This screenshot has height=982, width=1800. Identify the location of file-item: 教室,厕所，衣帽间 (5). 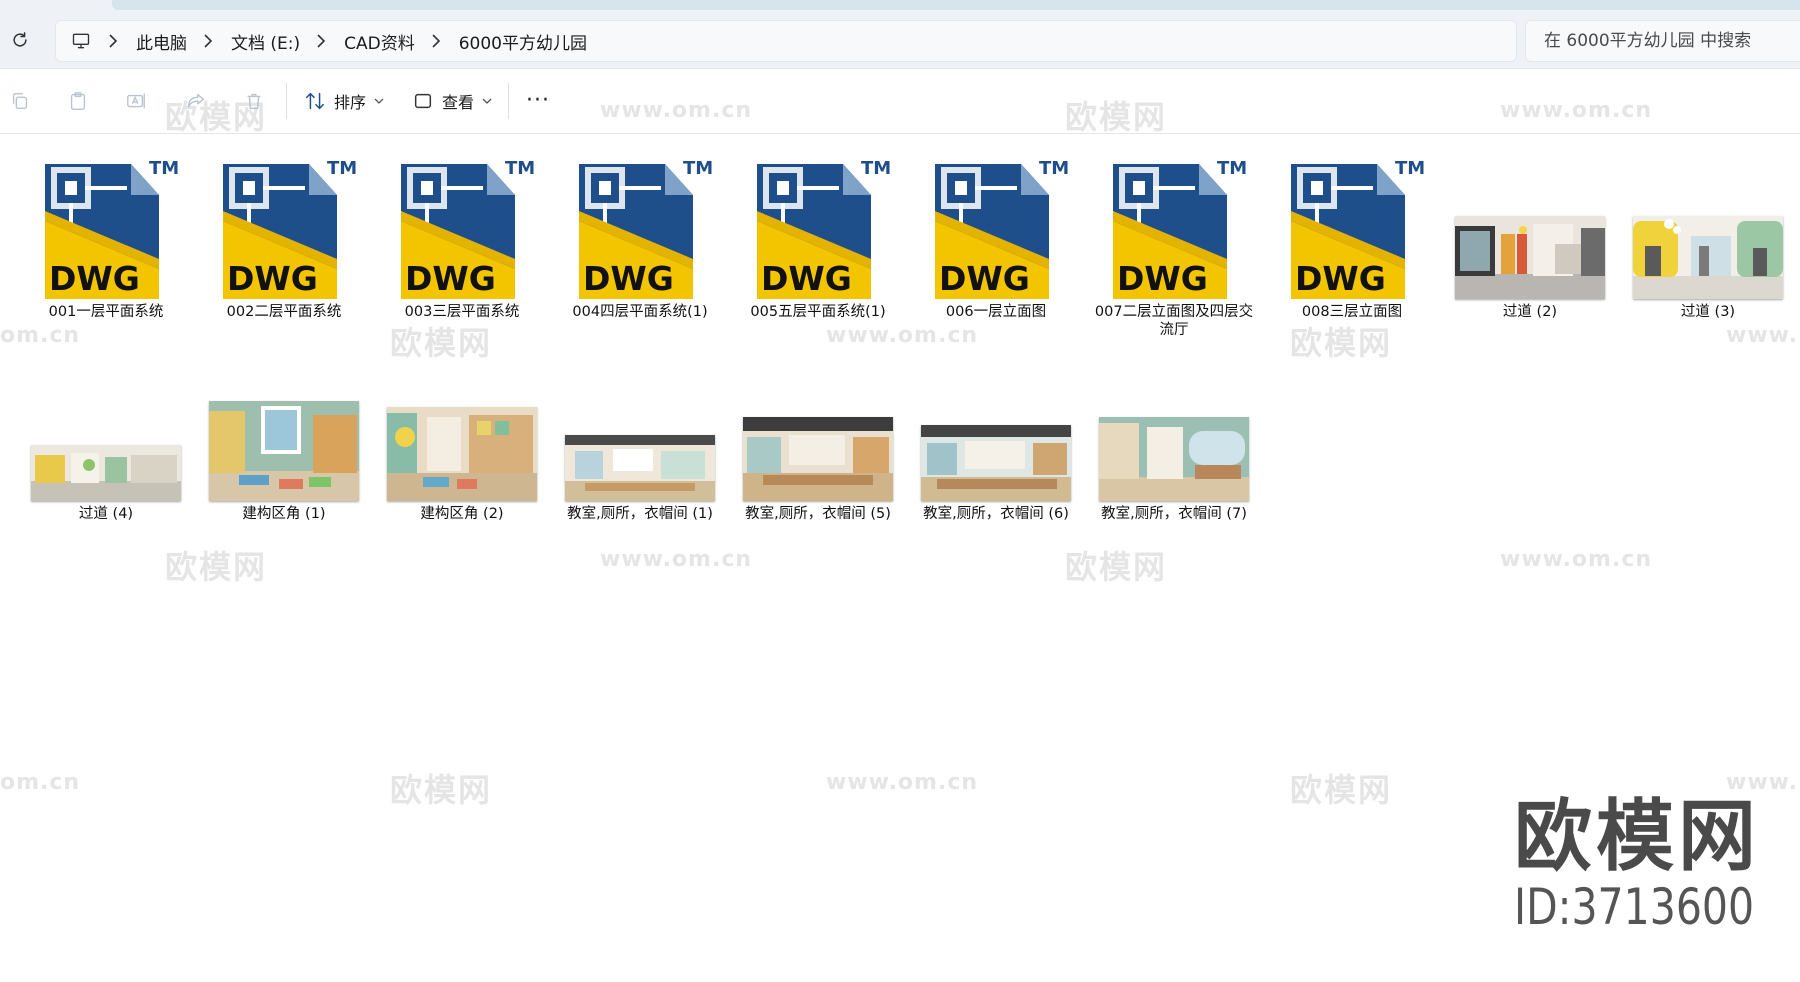
(818, 437).